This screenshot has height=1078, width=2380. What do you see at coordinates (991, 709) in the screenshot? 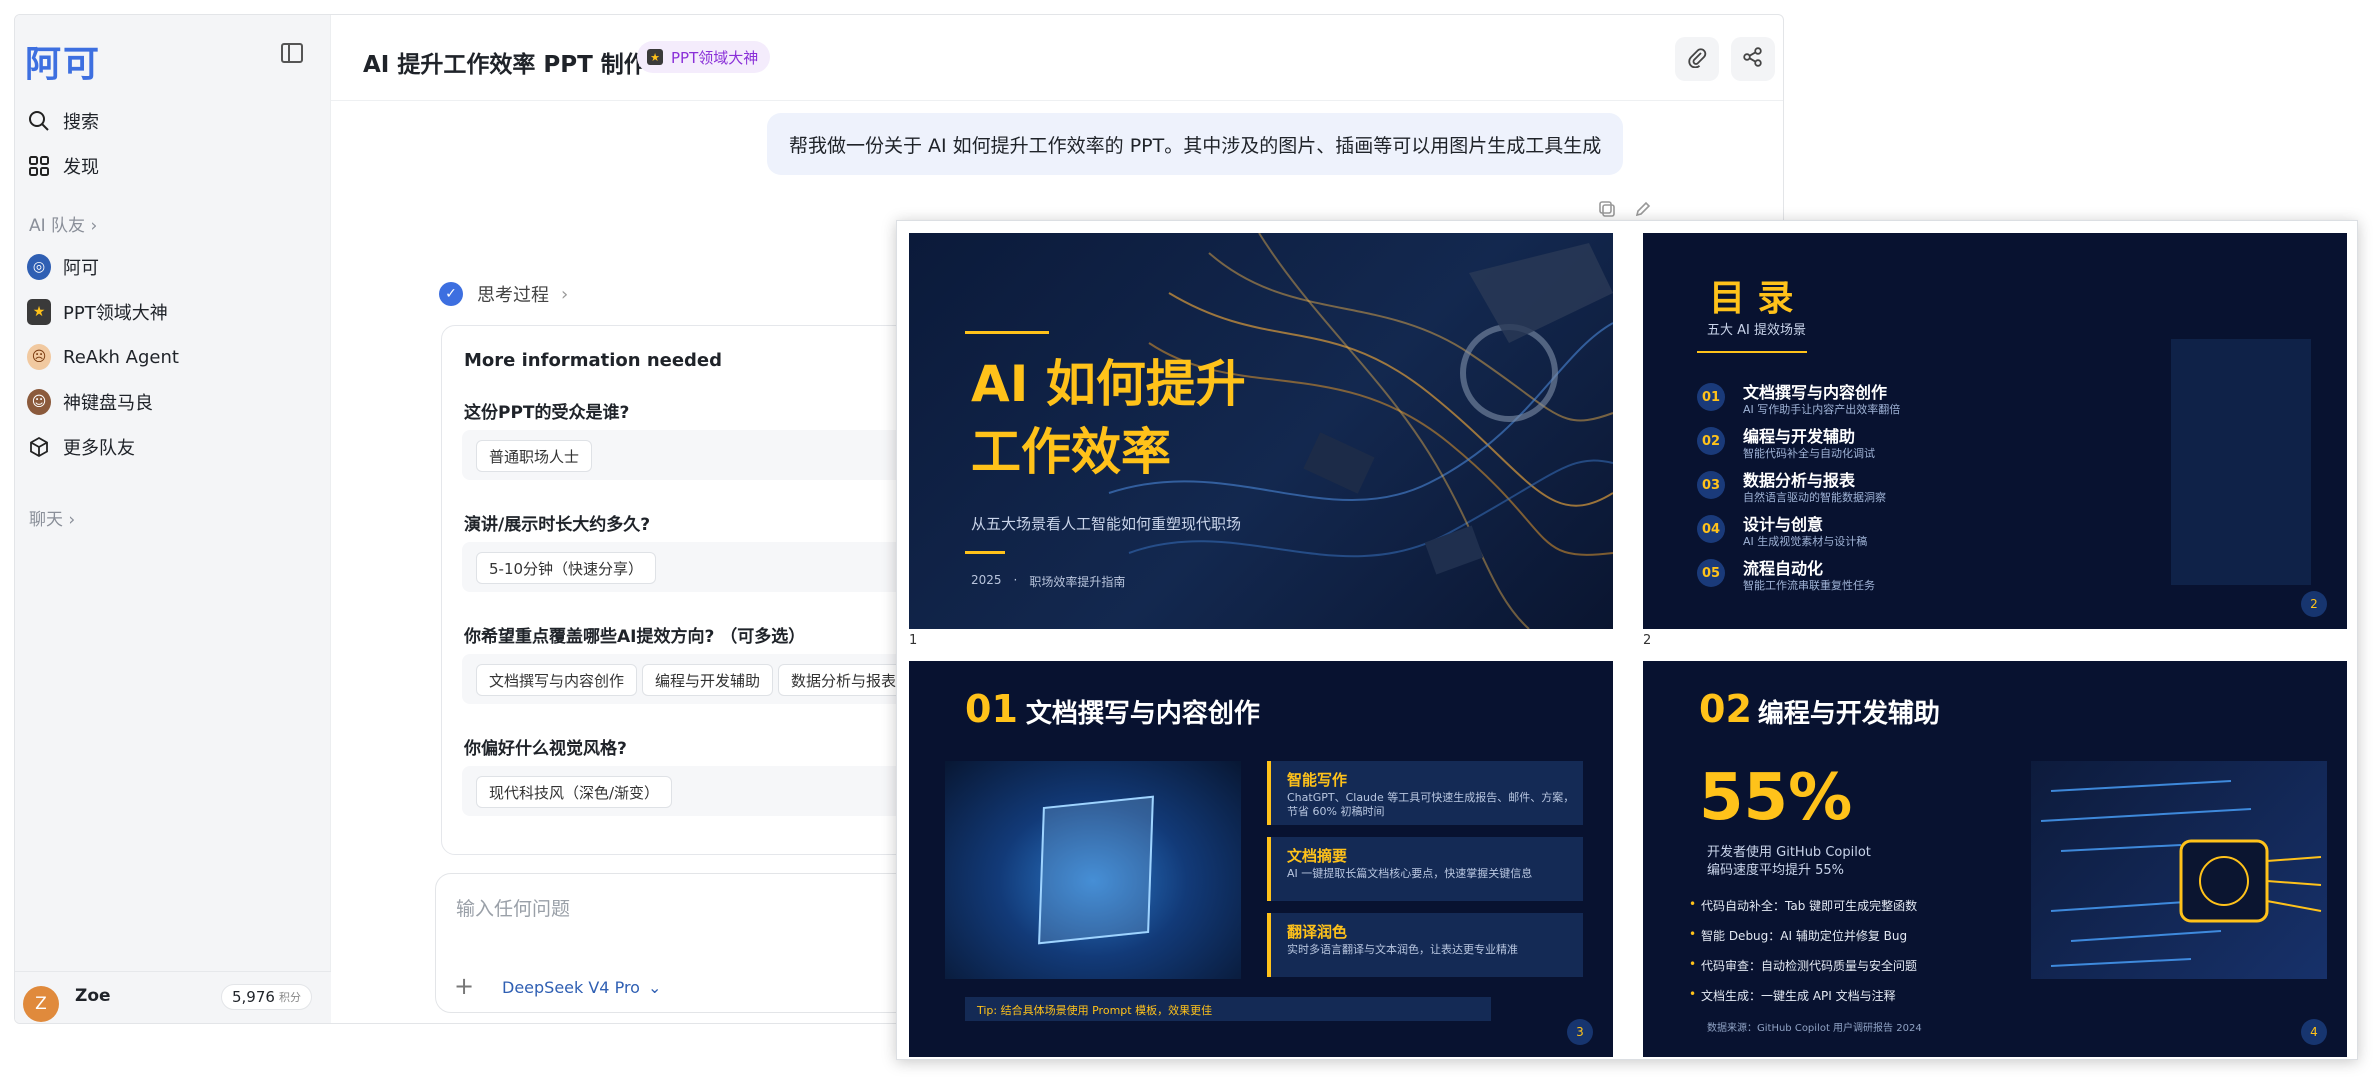
I see `section-number: 01` at bounding box center [991, 709].